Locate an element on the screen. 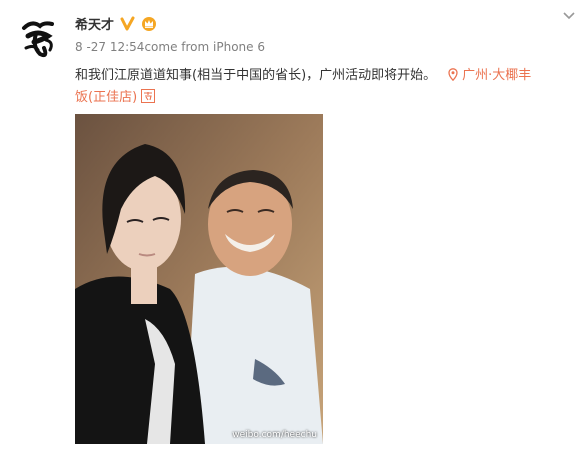 The width and height of the screenshot is (588, 461). chevron-down-icon is located at coordinates (569, 16).